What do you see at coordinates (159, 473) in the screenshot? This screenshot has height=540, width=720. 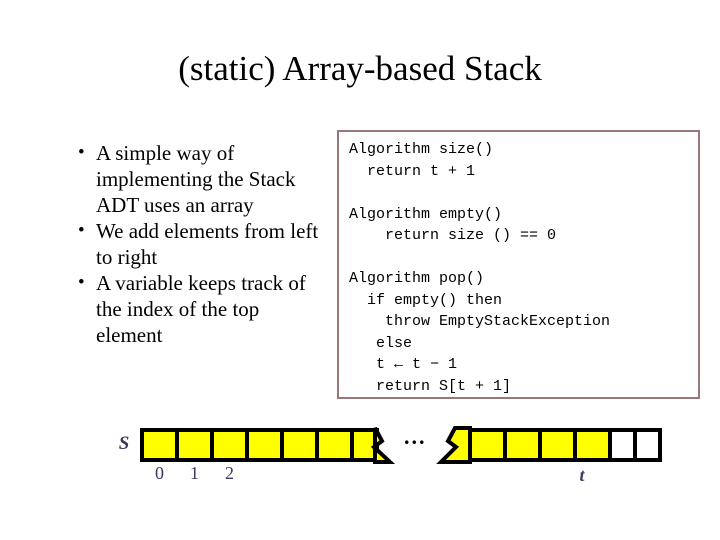 I see `array-index-label: 0` at bounding box center [159, 473].